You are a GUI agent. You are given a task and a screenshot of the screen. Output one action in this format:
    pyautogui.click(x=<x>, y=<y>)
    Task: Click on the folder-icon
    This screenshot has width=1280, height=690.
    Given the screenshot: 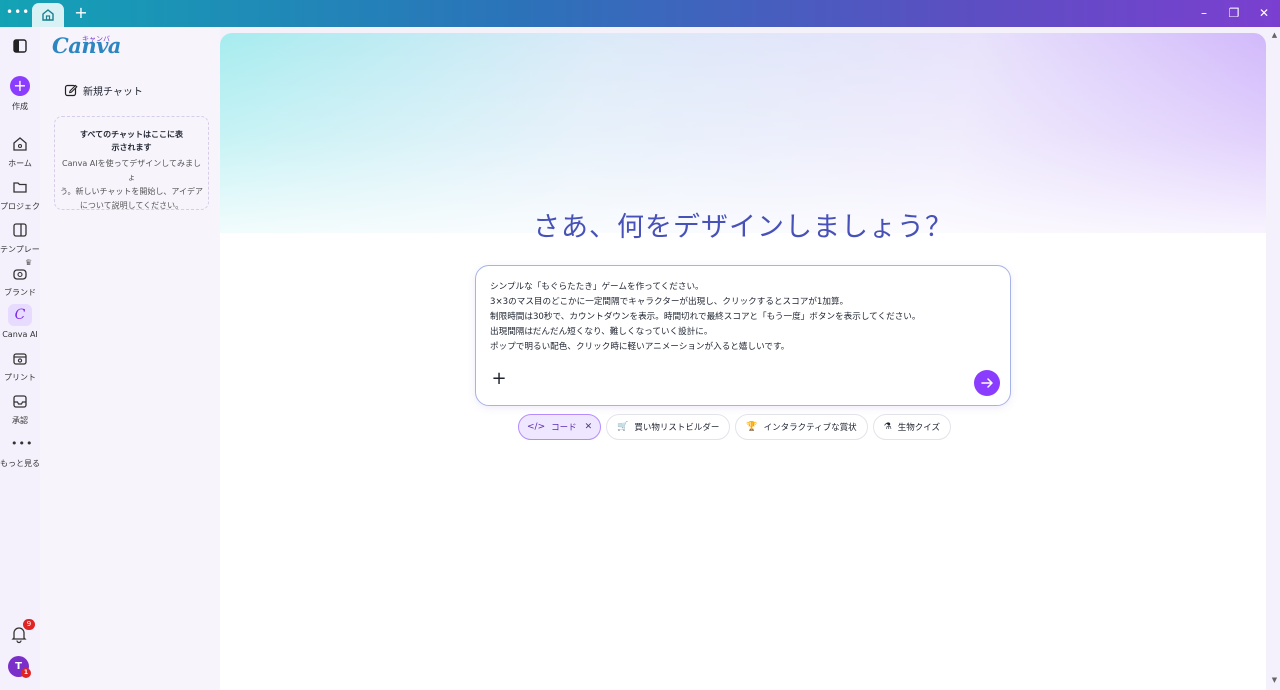 What is the action you would take?
    pyautogui.click(x=20, y=187)
    